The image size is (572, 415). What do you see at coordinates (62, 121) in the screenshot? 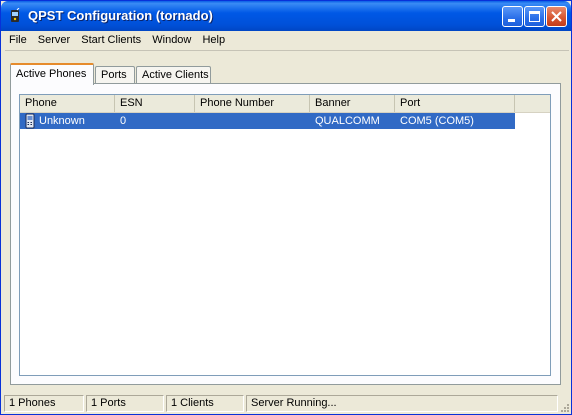
I see `cell-phone: Unknown` at bounding box center [62, 121].